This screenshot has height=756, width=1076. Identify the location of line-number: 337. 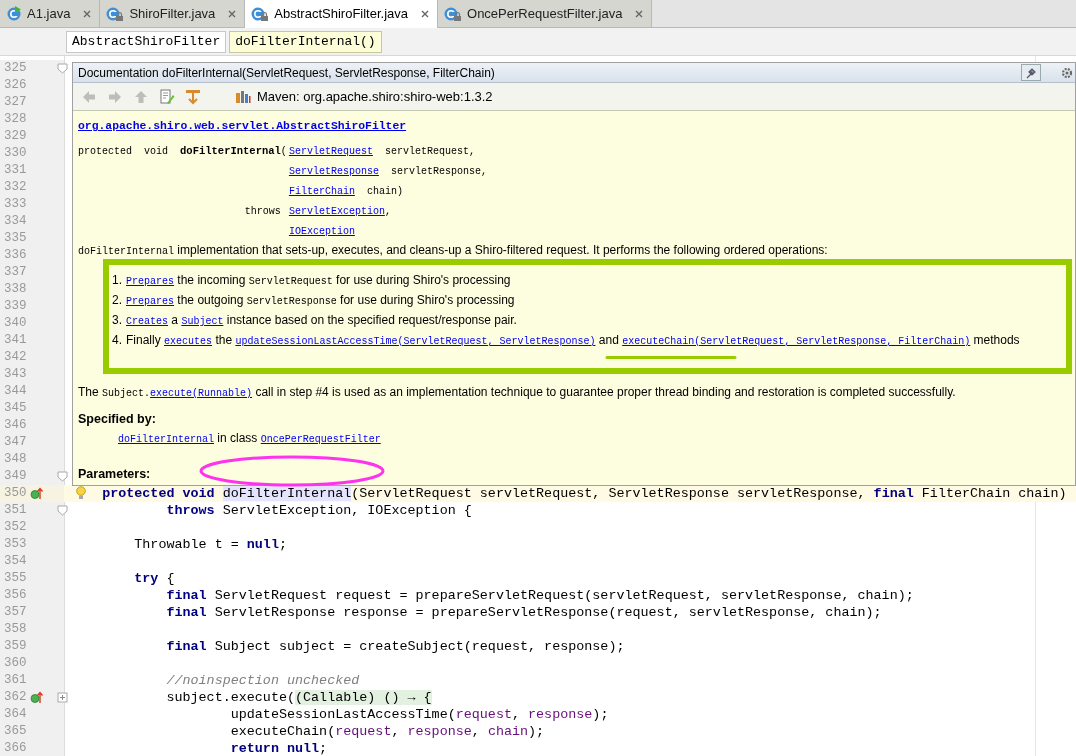
(15, 273).